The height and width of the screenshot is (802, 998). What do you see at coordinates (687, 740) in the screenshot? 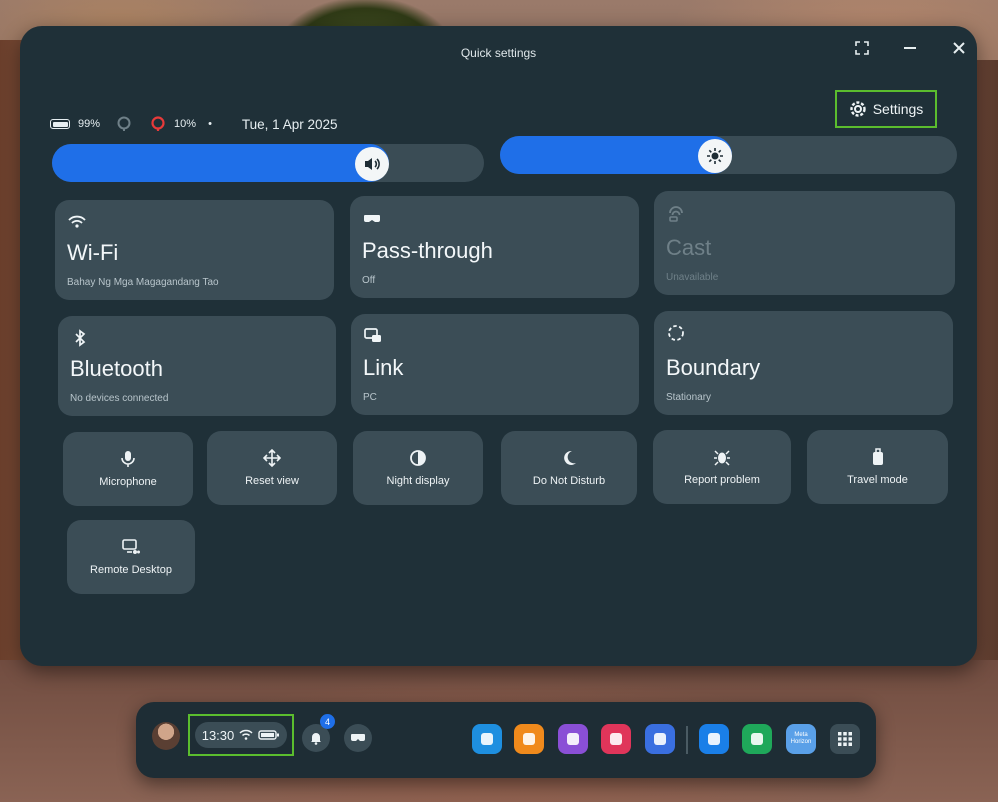
I see `taskbar-divider` at bounding box center [687, 740].